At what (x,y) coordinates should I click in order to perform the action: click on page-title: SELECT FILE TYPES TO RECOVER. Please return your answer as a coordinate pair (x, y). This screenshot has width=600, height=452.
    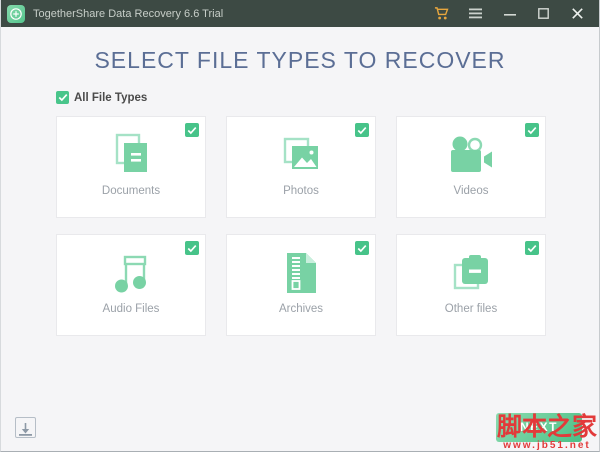
    Looking at the image, I should click on (300, 60).